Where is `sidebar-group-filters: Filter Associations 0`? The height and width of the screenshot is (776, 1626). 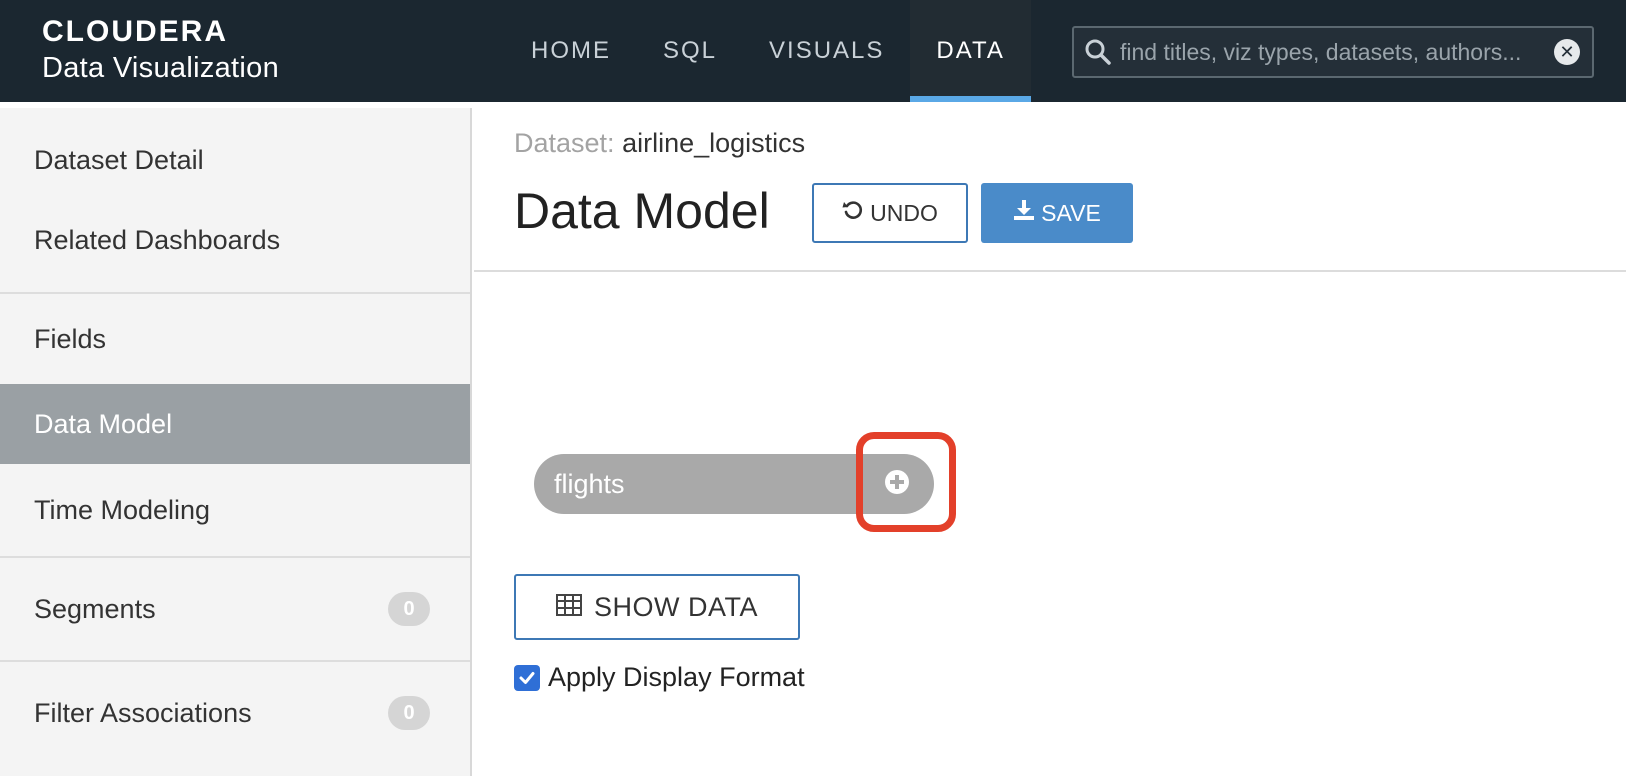 sidebar-group-filters: Filter Associations 0 is located at coordinates (235, 713).